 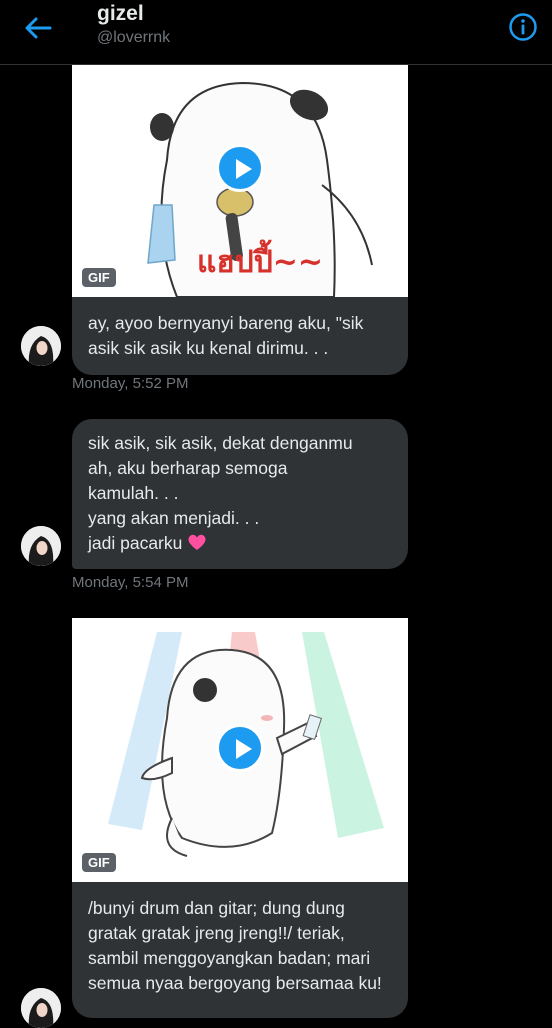 What do you see at coordinates (188, 468) in the screenshot?
I see `message-line: ah, aku berharap semoga` at bounding box center [188, 468].